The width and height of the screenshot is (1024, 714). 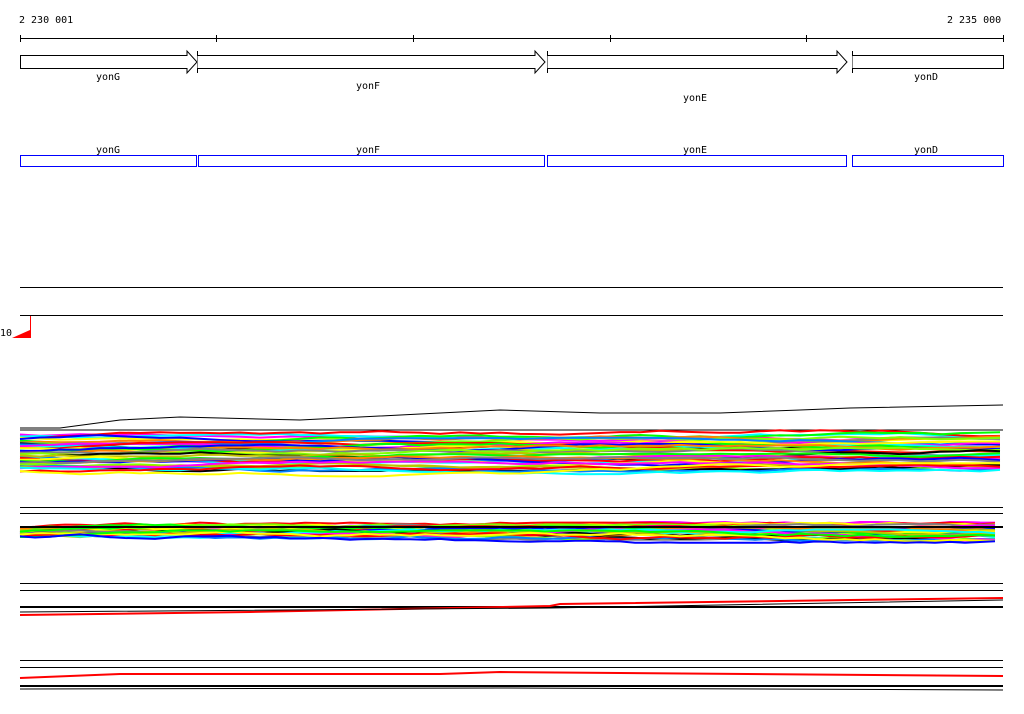 I want to click on cds-box-yonD, so click(x=928, y=161).